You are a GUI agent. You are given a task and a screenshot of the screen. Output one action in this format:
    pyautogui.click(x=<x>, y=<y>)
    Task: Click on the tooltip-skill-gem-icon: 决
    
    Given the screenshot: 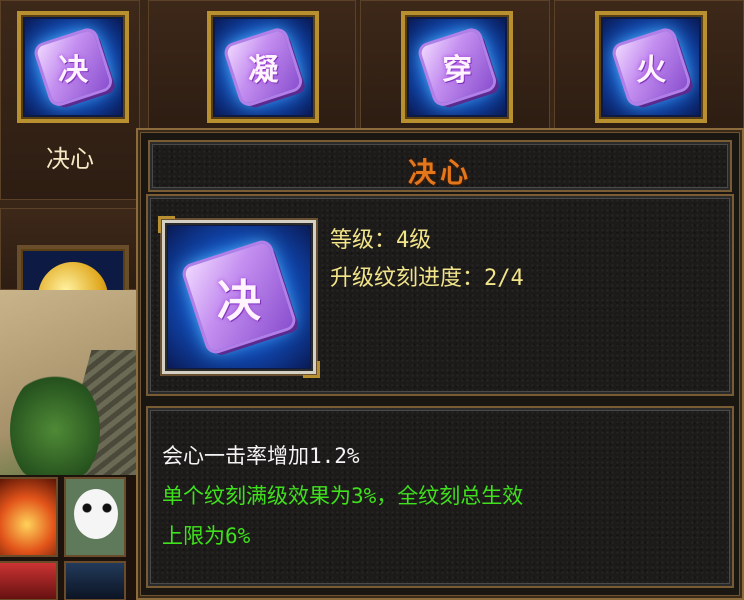 What is the action you would take?
    pyautogui.click(x=239, y=297)
    